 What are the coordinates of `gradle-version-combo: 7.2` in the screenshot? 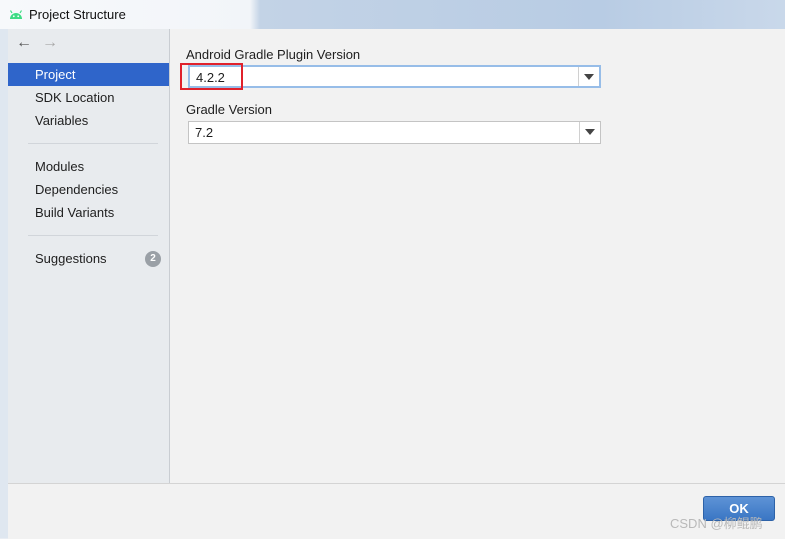 It's located at (394, 132).